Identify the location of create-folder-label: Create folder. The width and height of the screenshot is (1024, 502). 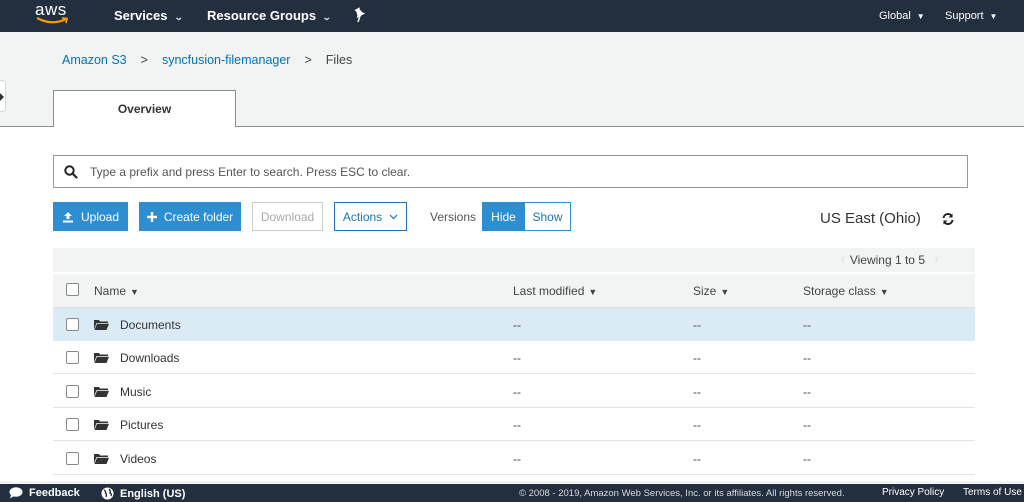
(198, 216).